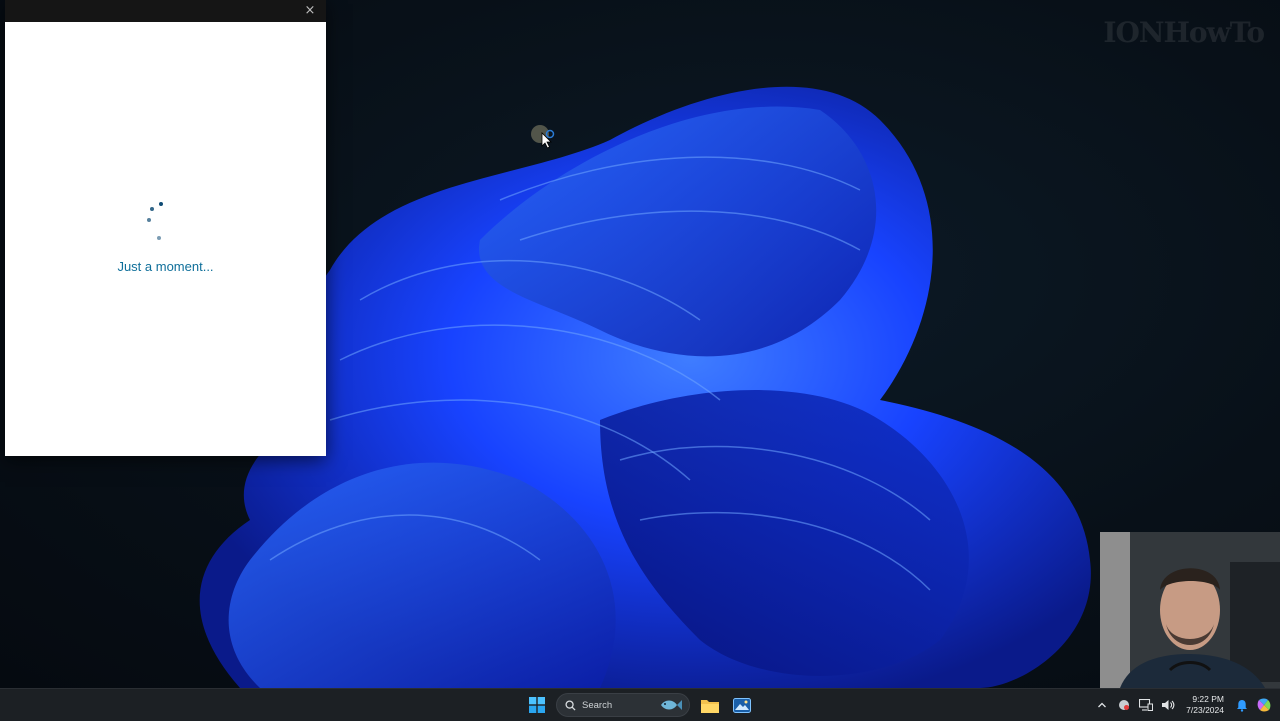 This screenshot has height=721, width=1280. I want to click on taskbar-clock: 9:22 PM 7/23/2024, so click(1205, 705).